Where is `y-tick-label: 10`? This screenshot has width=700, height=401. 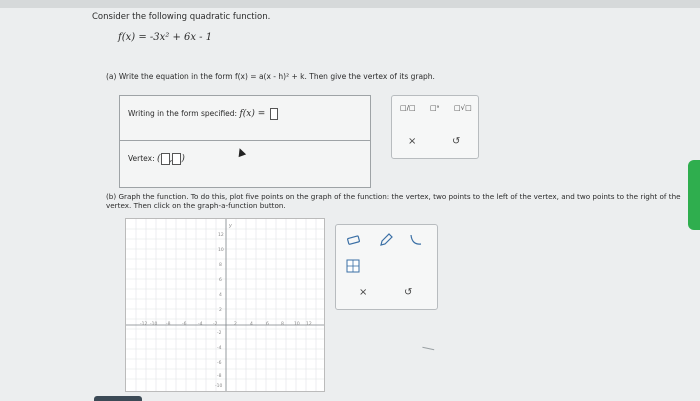 y-tick-label: 10 is located at coordinates (221, 250).